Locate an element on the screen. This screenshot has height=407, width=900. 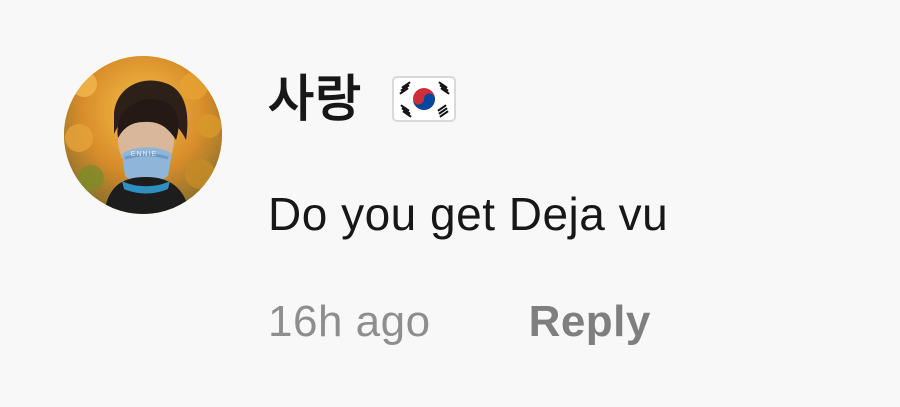
avatar-image: ENNIE is located at coordinates (143, 135).